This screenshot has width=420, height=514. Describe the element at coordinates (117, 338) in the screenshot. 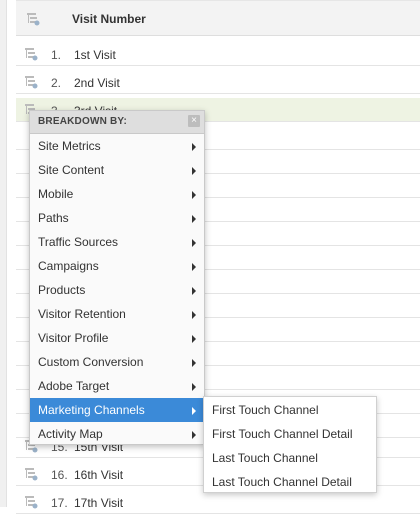

I see `menu-item-visitor-profile: Visitor Profile` at that location.